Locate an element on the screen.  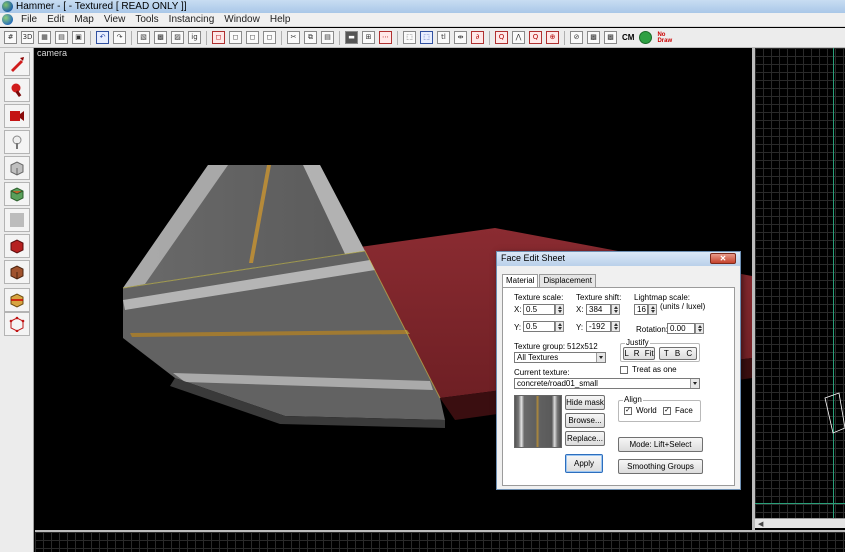
close-button: ✕ is located at coordinates (723, 258).